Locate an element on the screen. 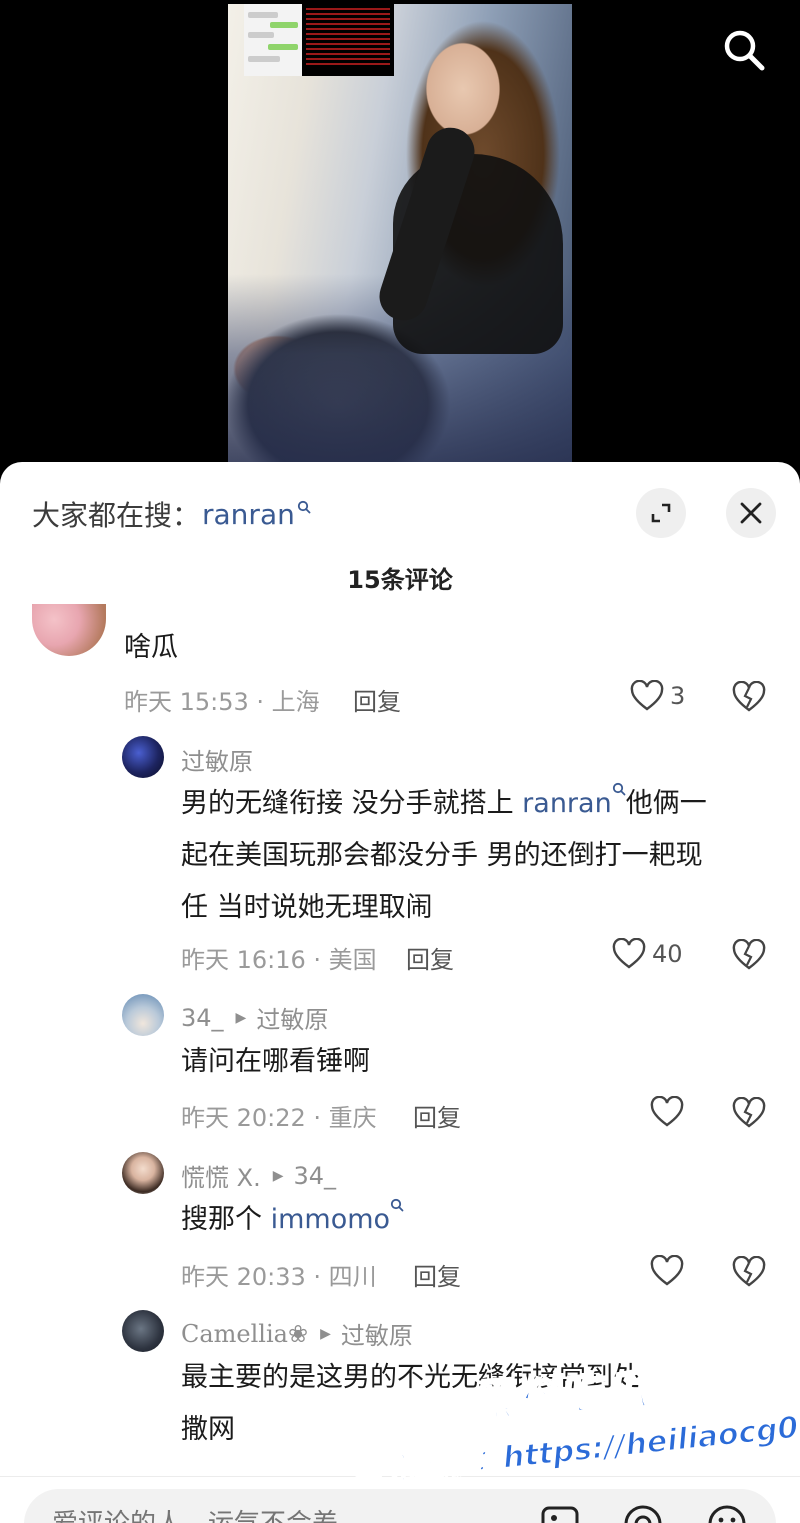 This screenshot has height=1523, width=800. like-count: 3 is located at coordinates (678, 696).